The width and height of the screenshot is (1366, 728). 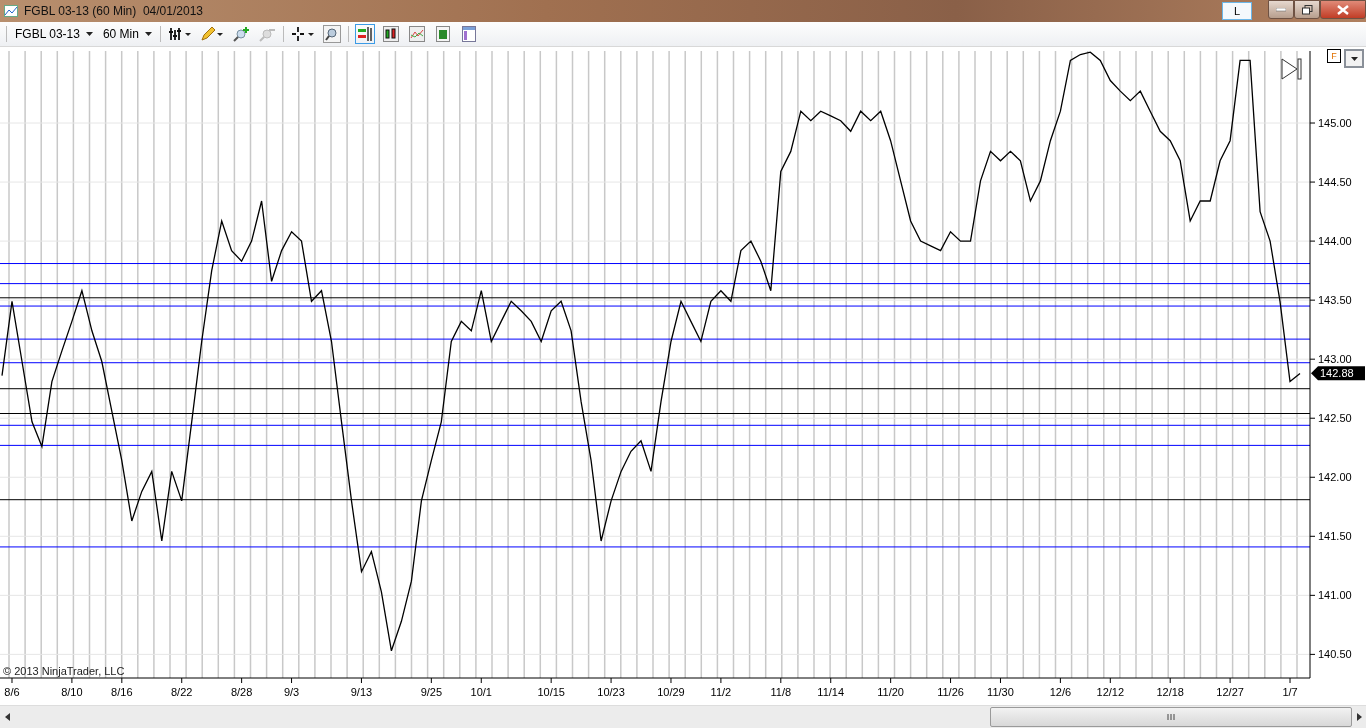 I want to click on search-icon, so click(x=331, y=34).